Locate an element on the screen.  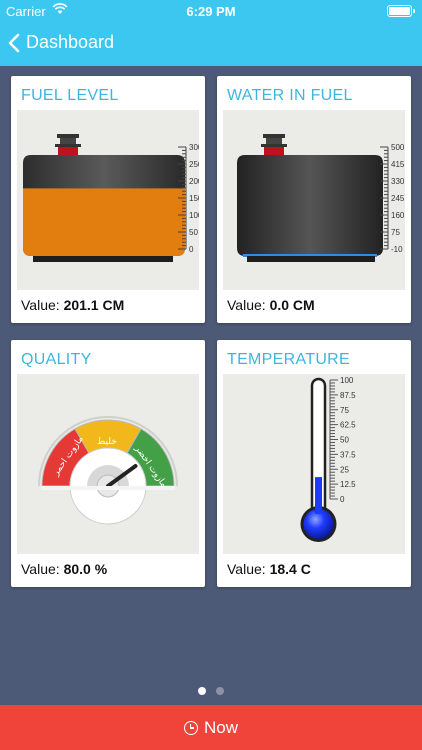
scale-label: 25 is located at coordinates (344, 469).